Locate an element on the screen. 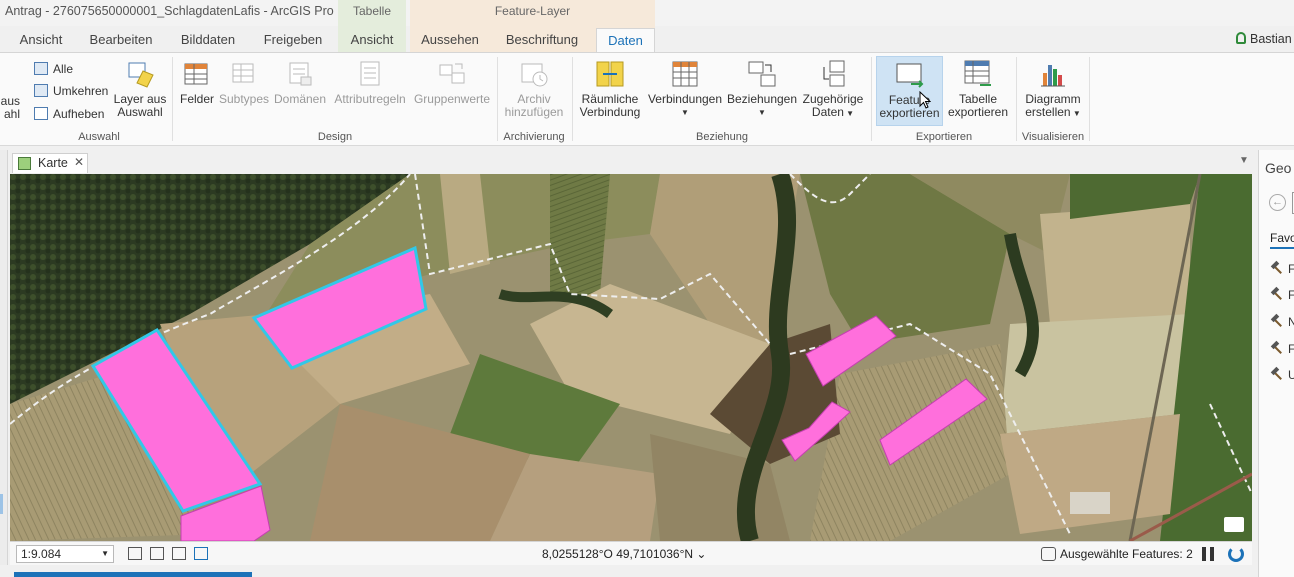 The image size is (1294, 577). grid-snap-icon is located at coordinates (157, 553).